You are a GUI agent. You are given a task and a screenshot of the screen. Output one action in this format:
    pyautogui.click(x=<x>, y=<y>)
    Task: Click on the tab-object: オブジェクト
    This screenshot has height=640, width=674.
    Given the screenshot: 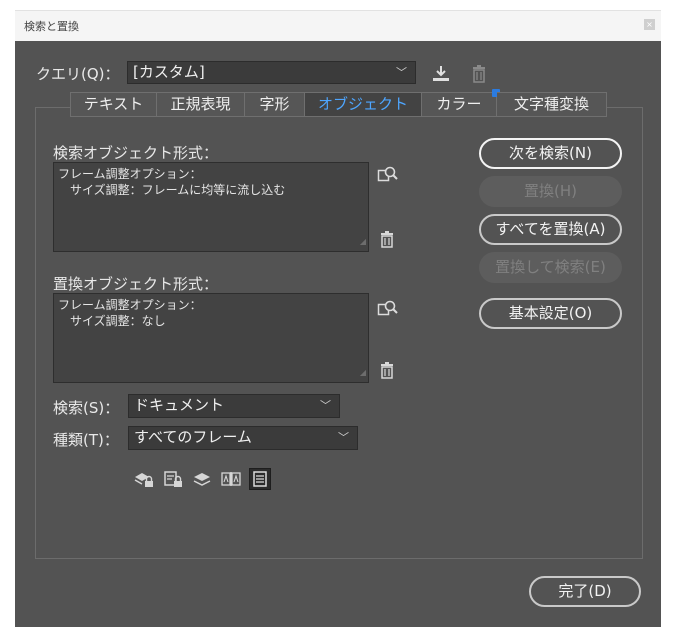 What is the action you would take?
    pyautogui.click(x=363, y=104)
    